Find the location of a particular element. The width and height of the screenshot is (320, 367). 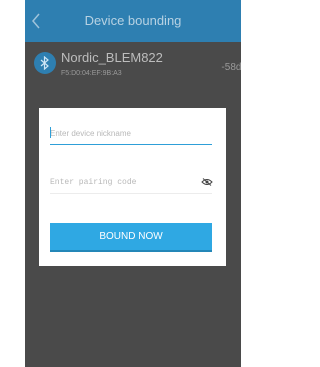

page-title: Device bounding is located at coordinates (133, 20).